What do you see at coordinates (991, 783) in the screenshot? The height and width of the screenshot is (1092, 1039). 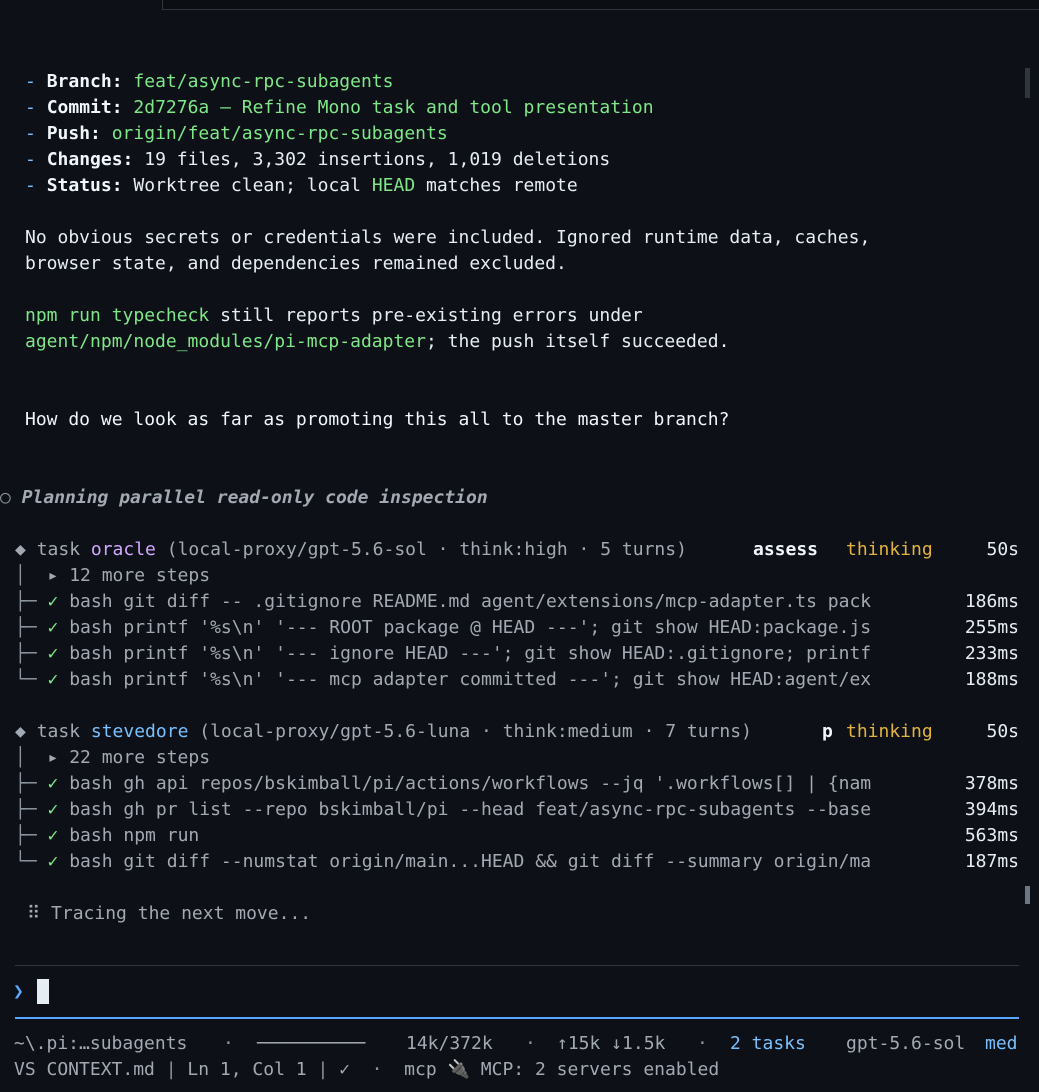 I see `step-time: 378ms` at bounding box center [991, 783].